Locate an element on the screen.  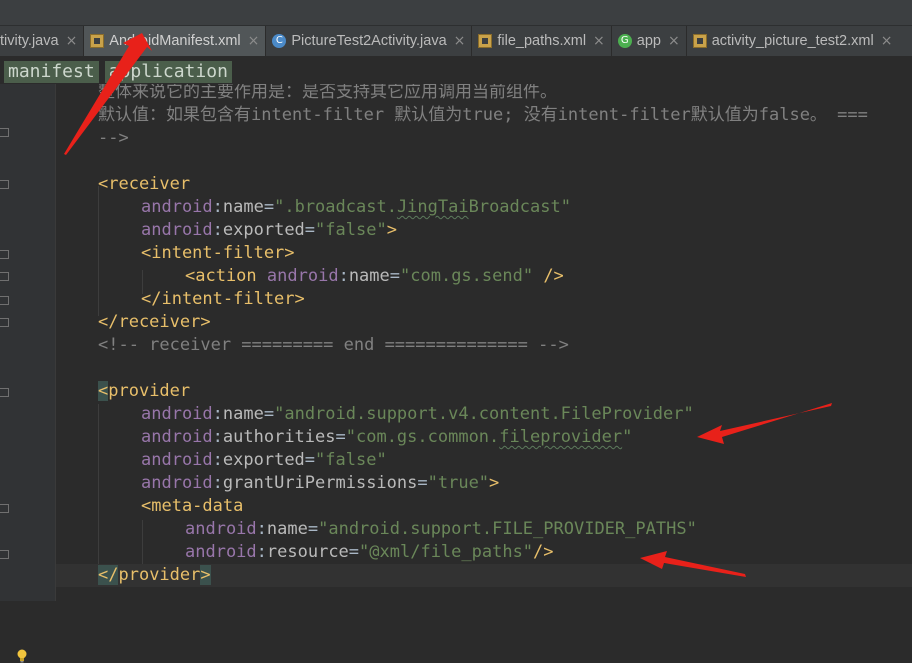
code-line: <receiver is located at coordinates (144, 184).